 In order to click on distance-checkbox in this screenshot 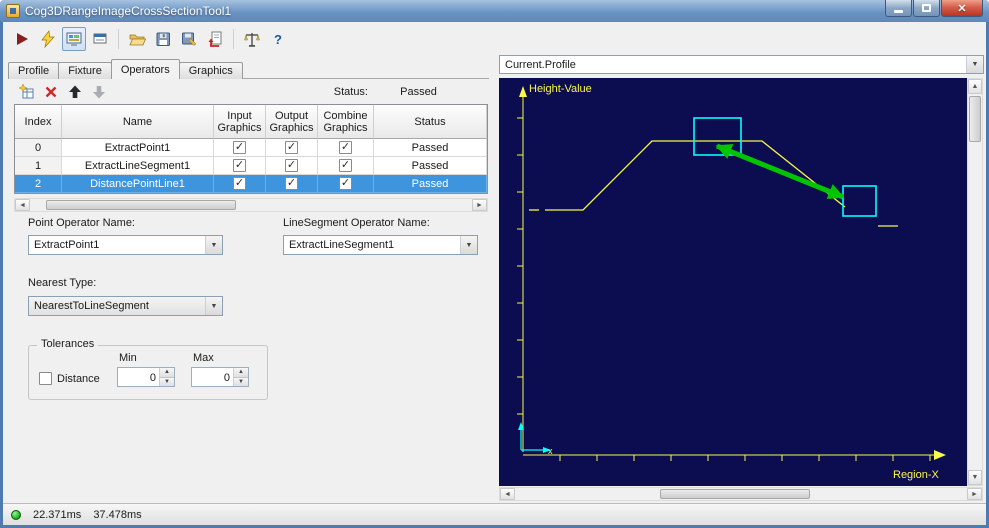, I will do `click(45, 378)`.